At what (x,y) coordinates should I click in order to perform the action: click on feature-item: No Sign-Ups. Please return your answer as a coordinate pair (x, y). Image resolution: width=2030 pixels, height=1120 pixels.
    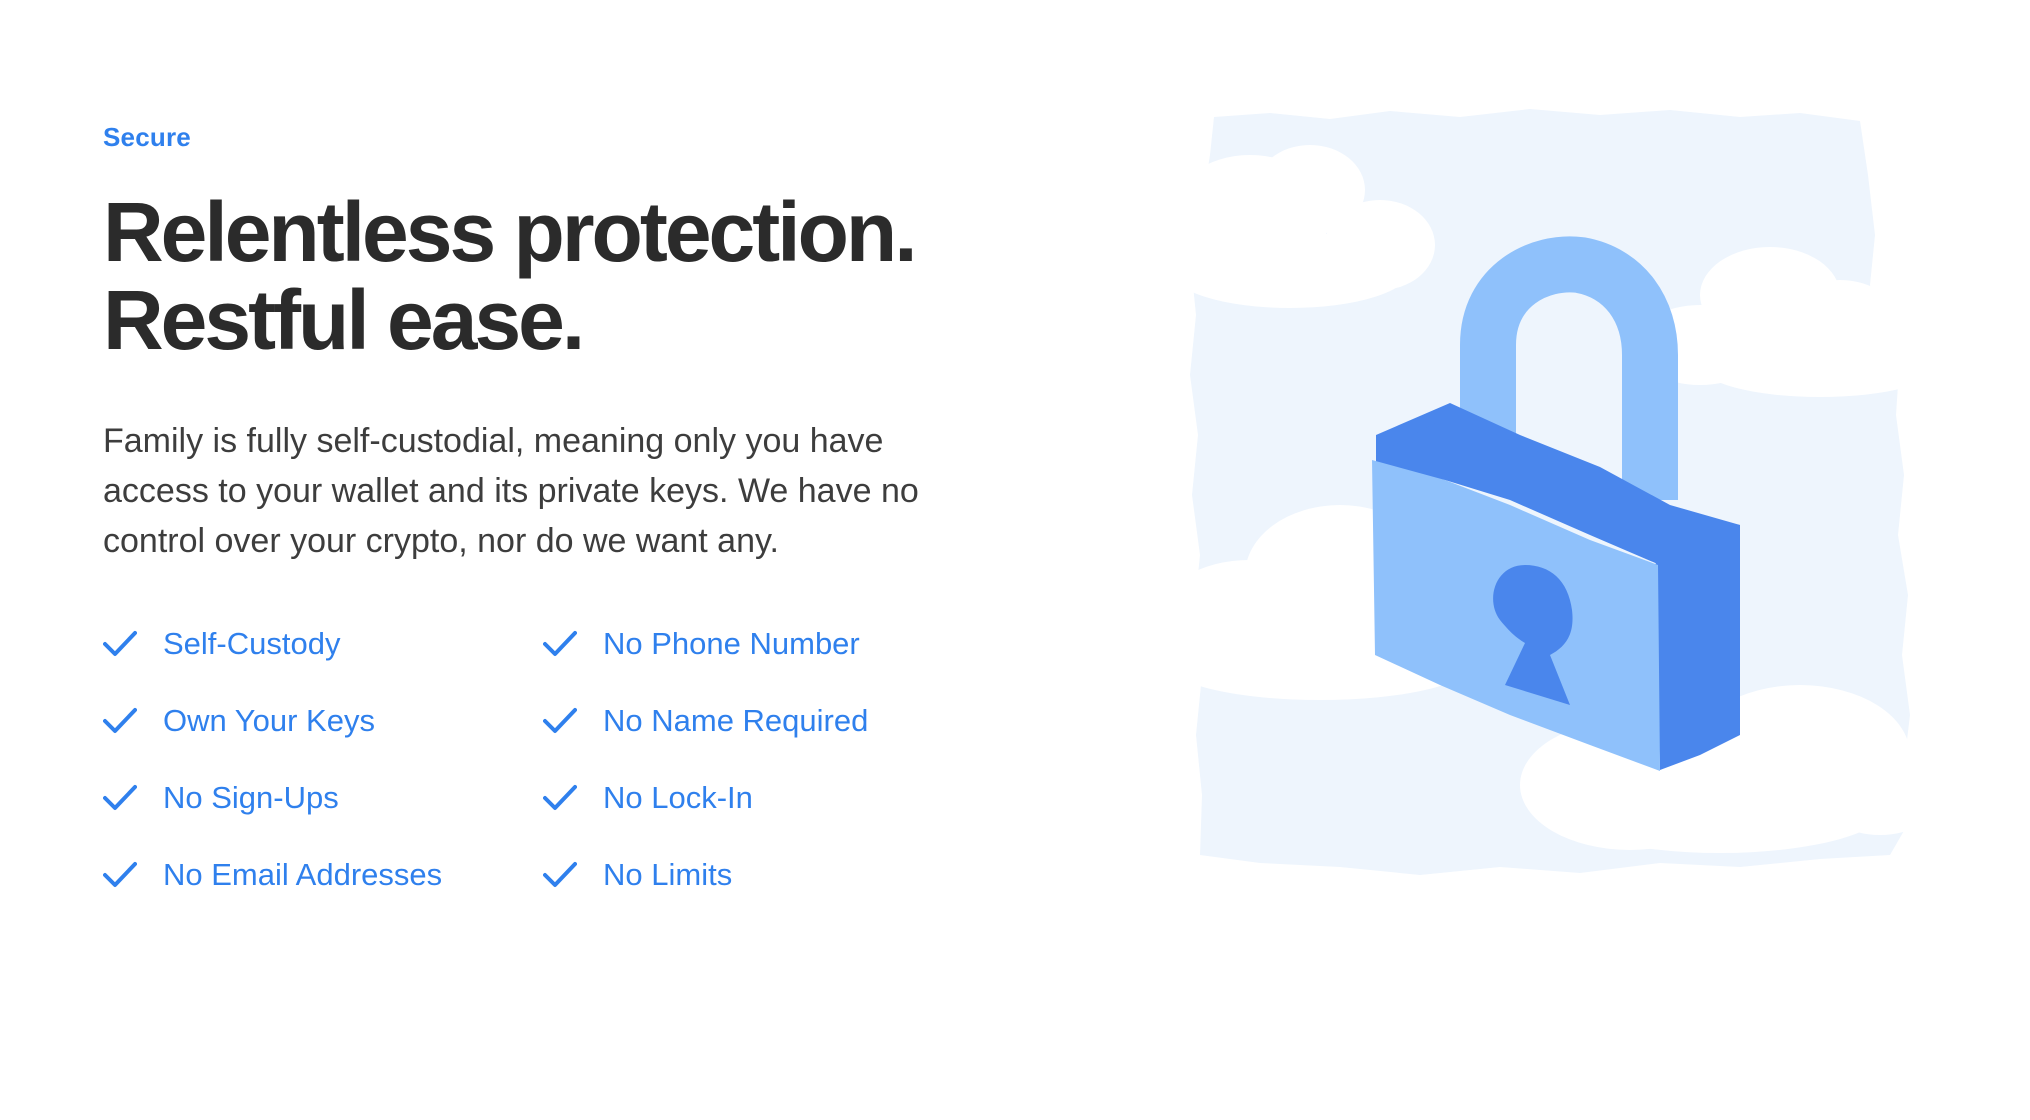
    Looking at the image, I should click on (323, 798).